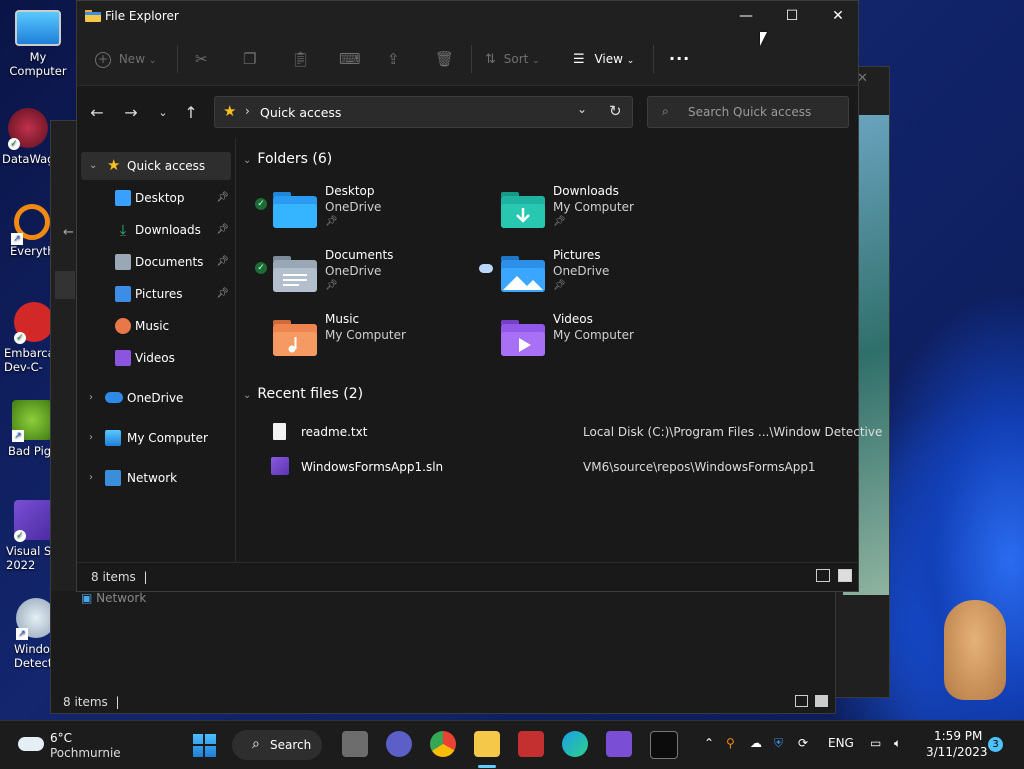 The image size is (1024, 769). What do you see at coordinates (575, 744) in the screenshot?
I see `edge-icon` at bounding box center [575, 744].